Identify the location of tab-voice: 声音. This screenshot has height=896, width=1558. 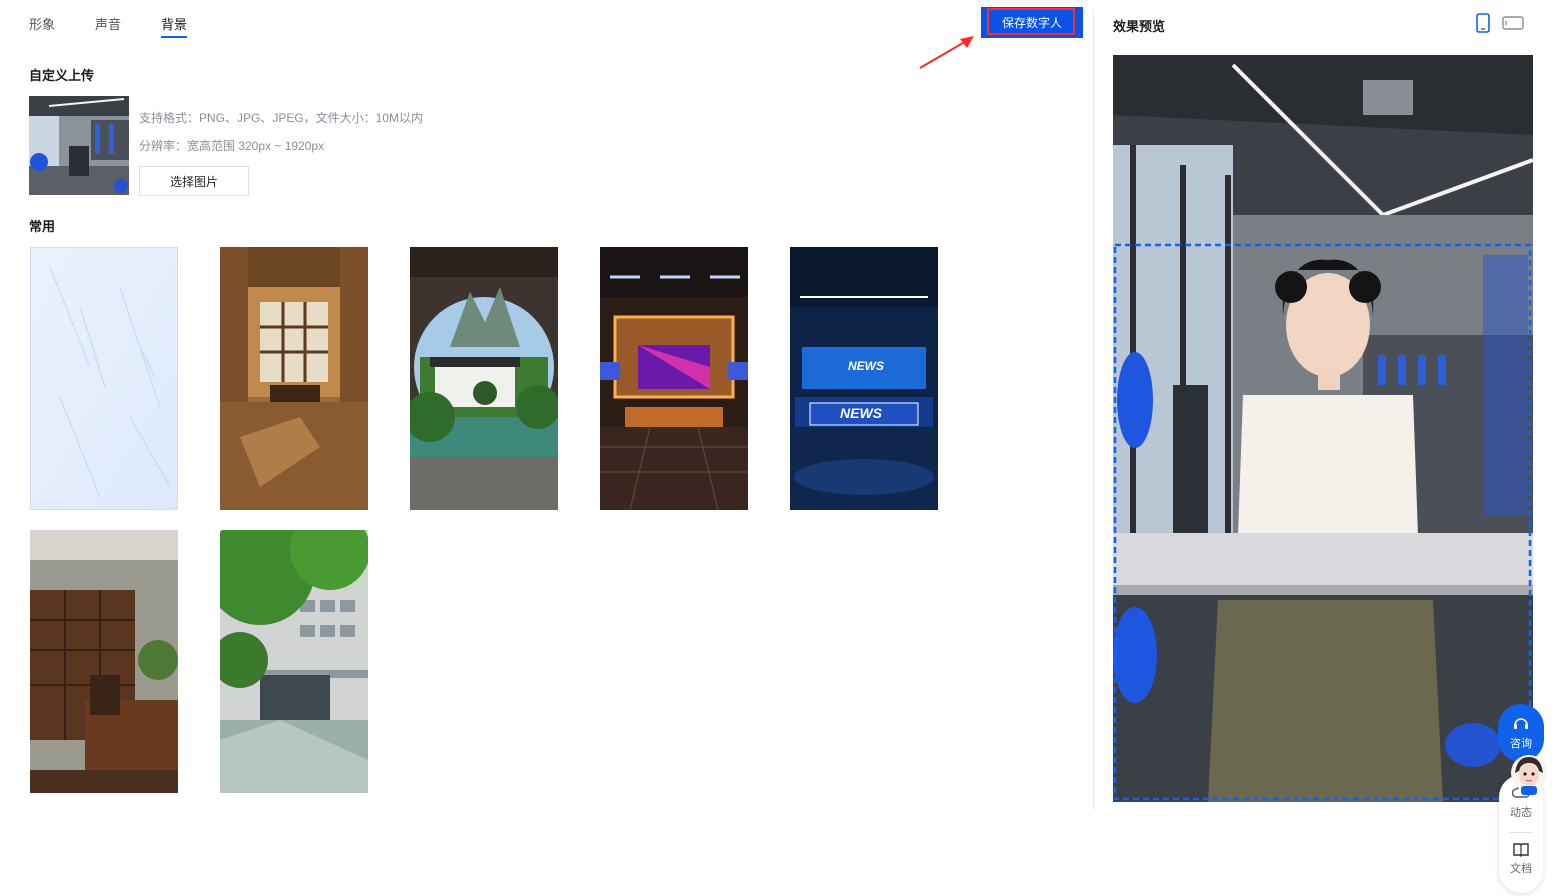
(108, 23).